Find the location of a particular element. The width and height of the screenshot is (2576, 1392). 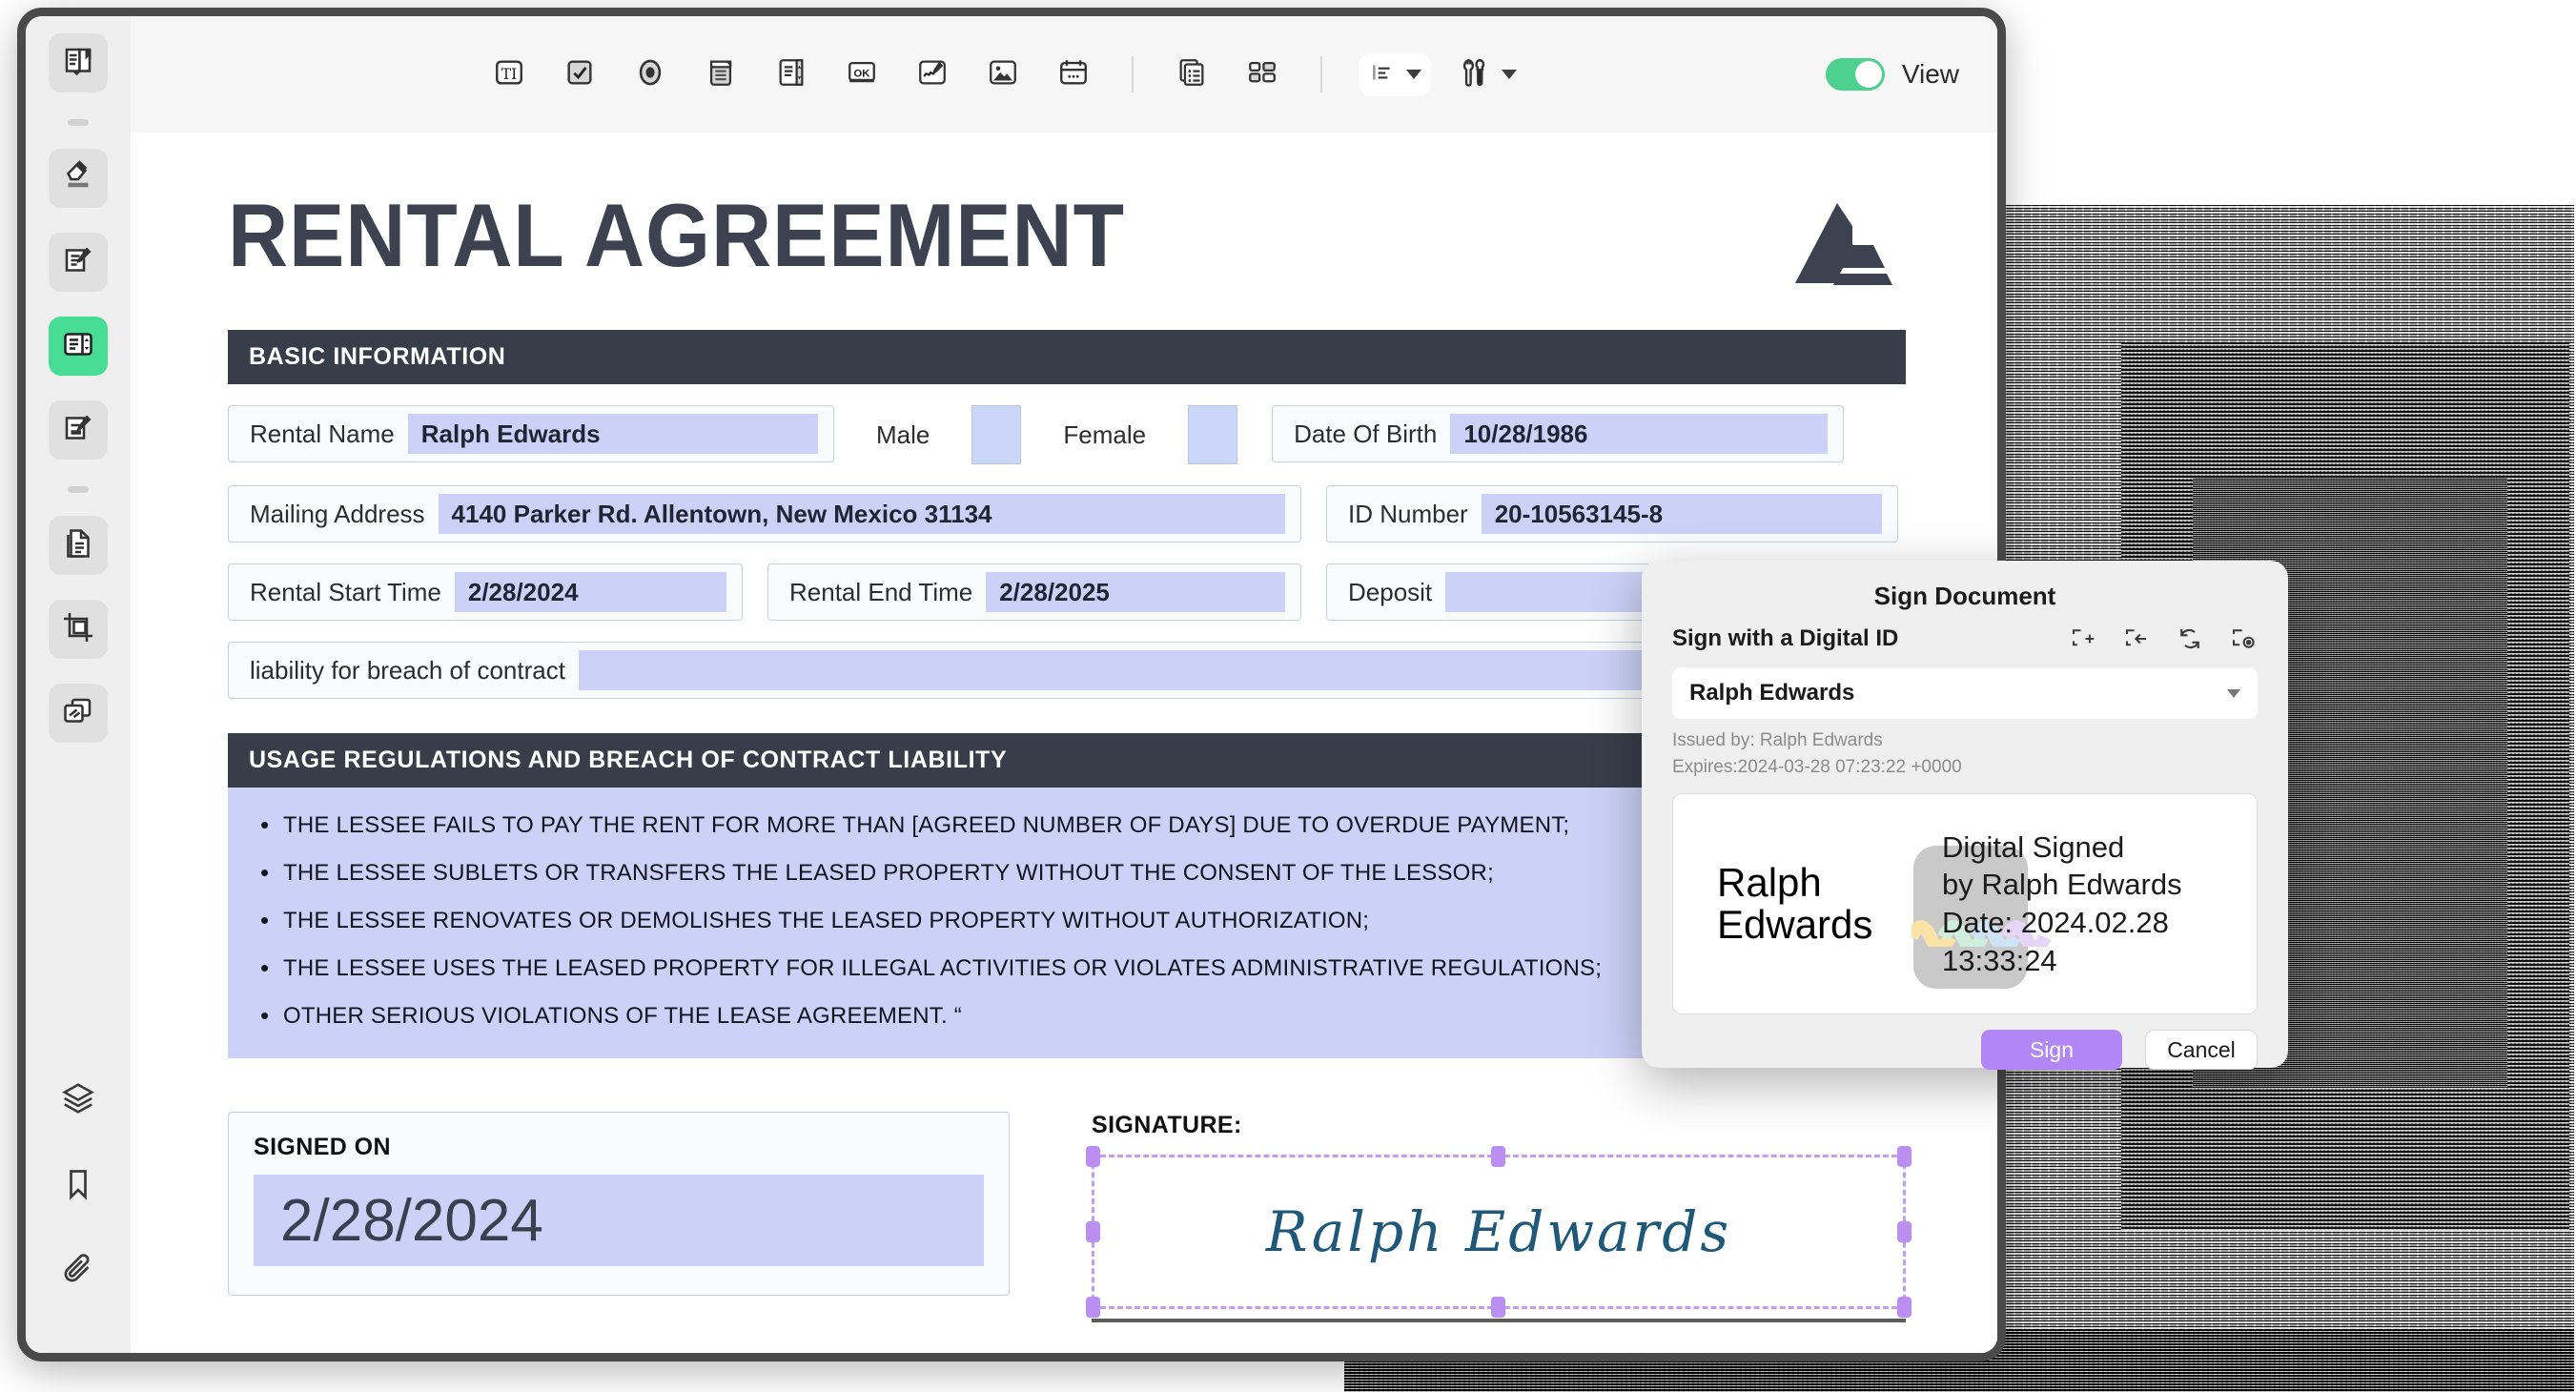

align-tool is located at coordinates (1395, 74).